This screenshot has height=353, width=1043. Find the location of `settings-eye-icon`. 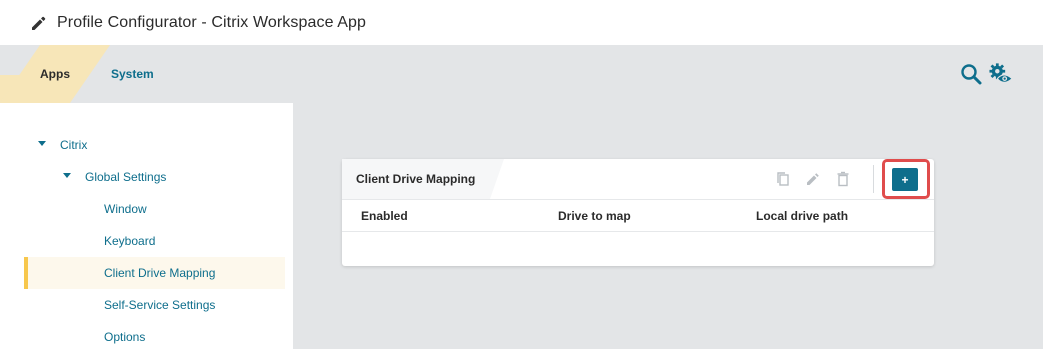

settings-eye-icon is located at coordinates (1001, 74).